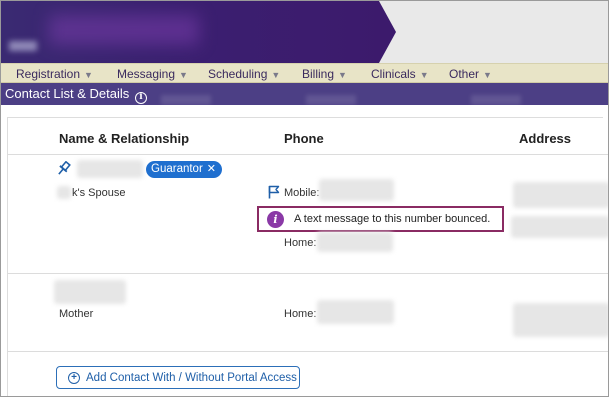 Image resolution: width=609 pixels, height=397 pixels. I want to click on guarantor-badge: Guarantor ✕, so click(184, 169).